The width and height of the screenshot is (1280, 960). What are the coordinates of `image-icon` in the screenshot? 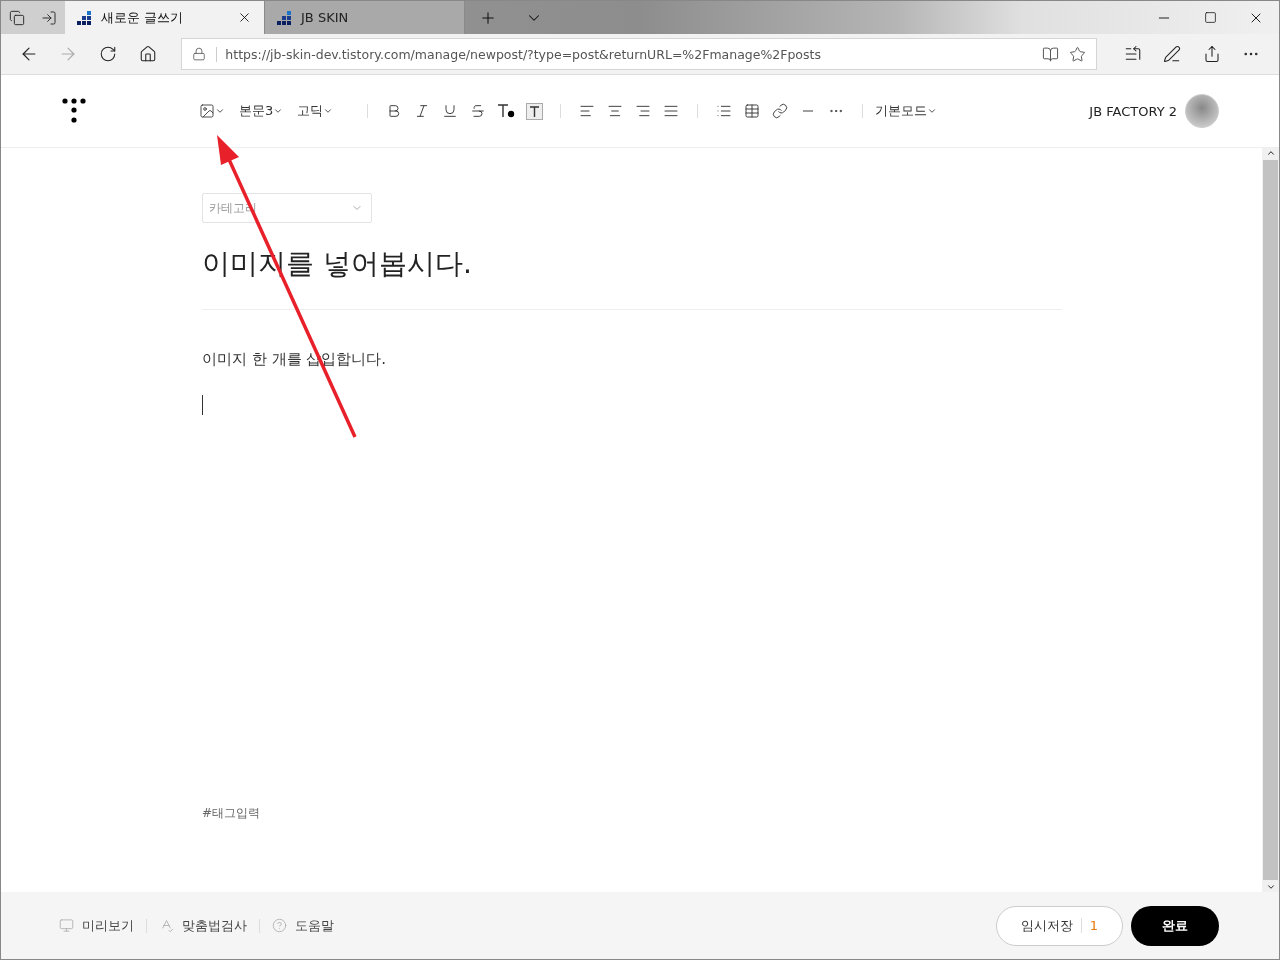 It's located at (207, 111).